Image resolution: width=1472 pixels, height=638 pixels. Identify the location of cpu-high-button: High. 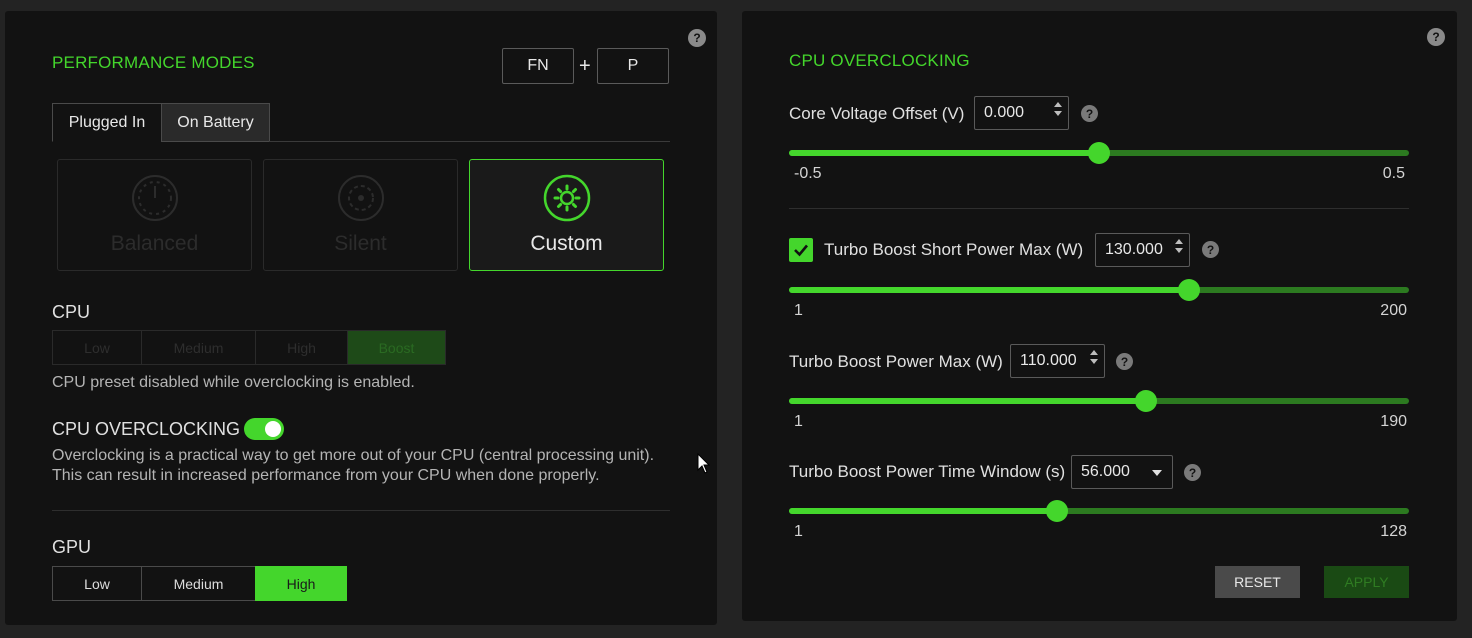
(301, 347).